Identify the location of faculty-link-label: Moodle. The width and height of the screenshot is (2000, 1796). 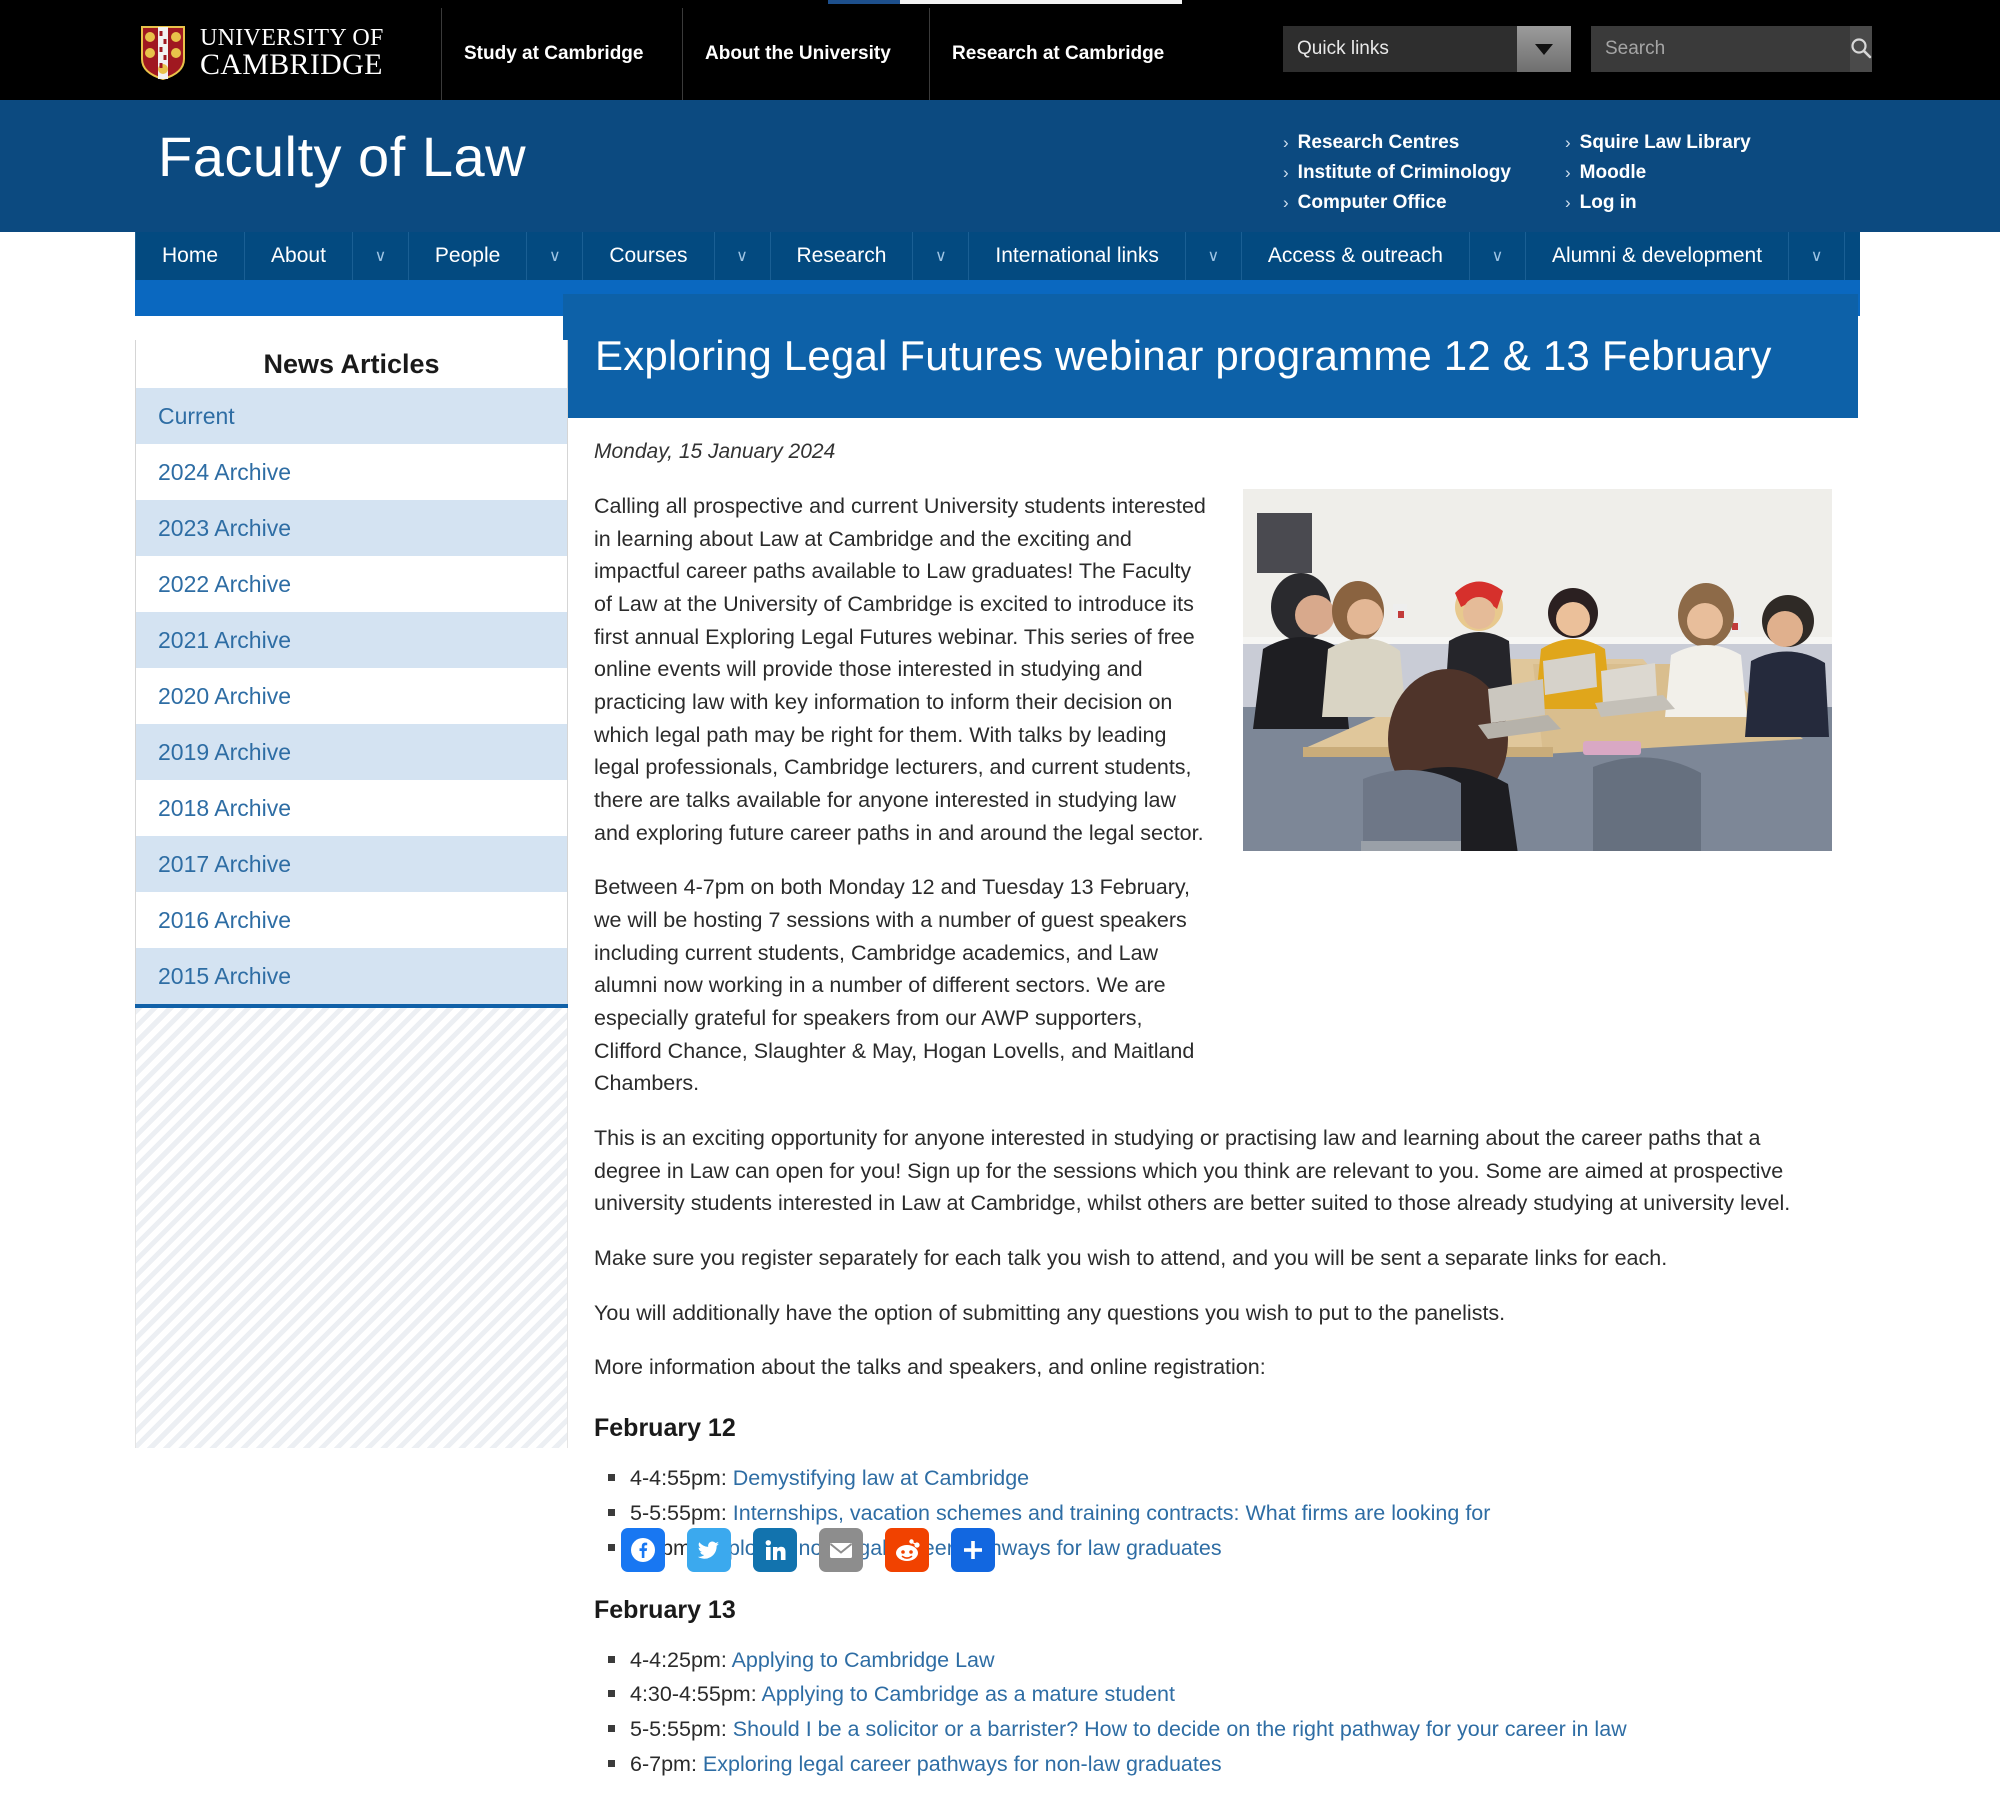
(1613, 172).